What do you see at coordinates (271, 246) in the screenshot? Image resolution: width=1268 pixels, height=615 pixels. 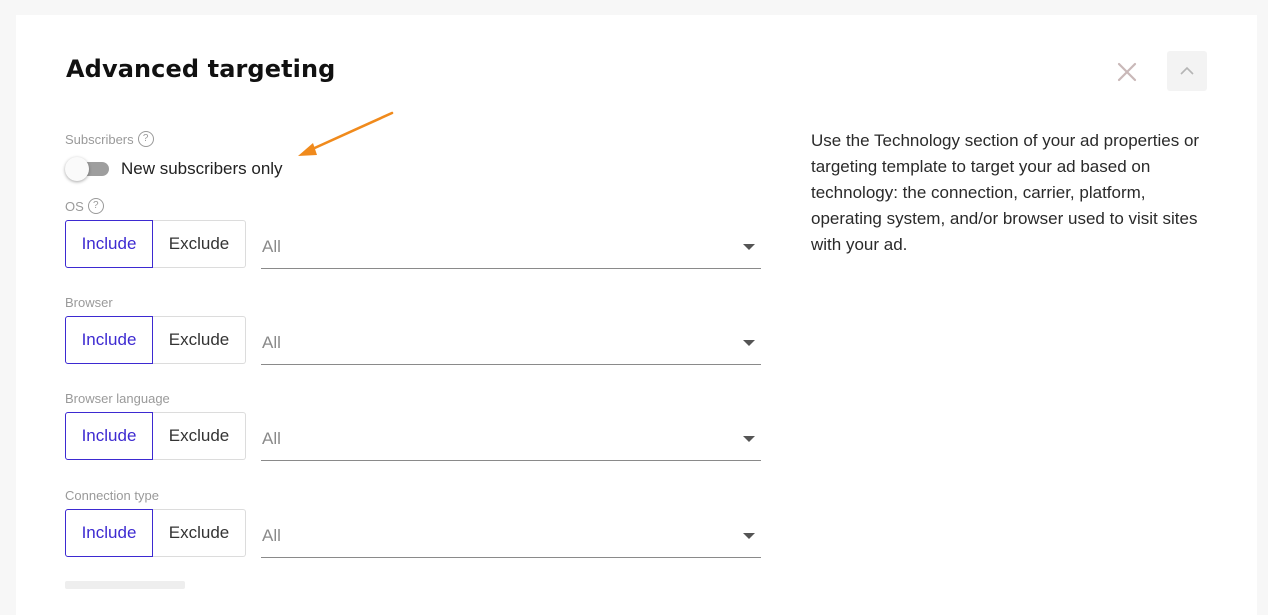 I see `os-select-value: All` at bounding box center [271, 246].